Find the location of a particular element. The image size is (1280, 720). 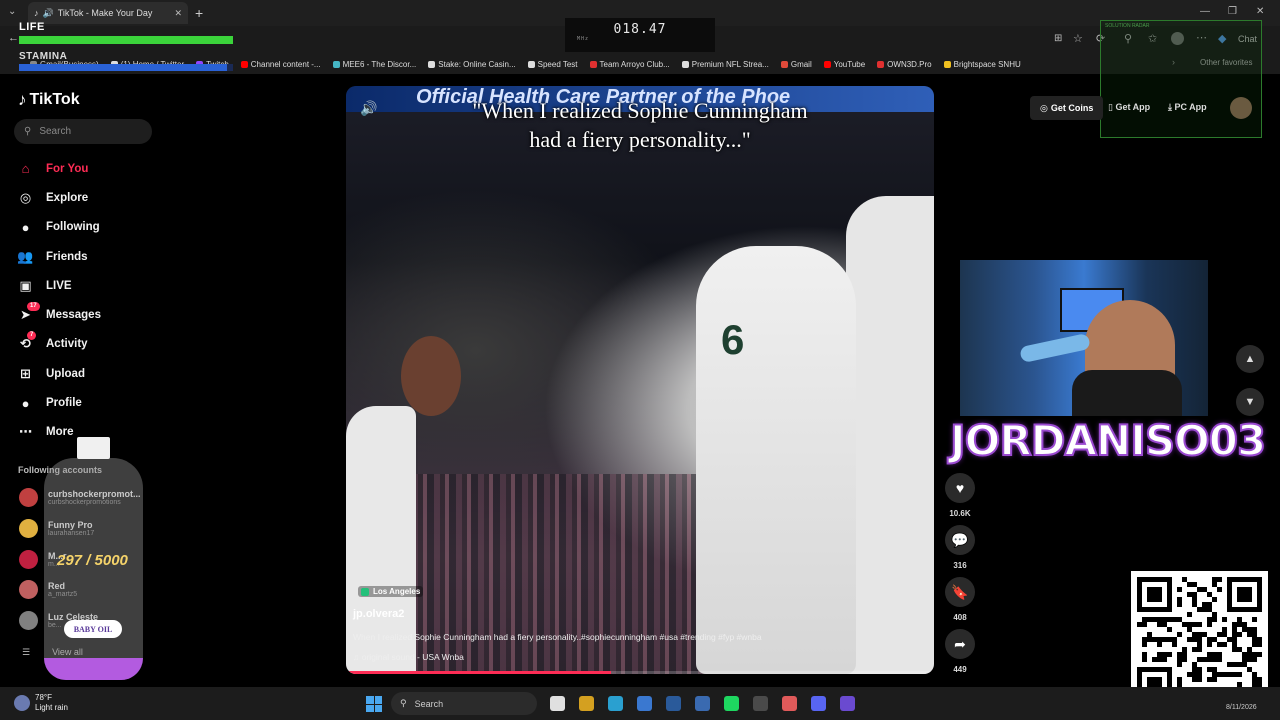

life-bar-fill is located at coordinates (126, 40).